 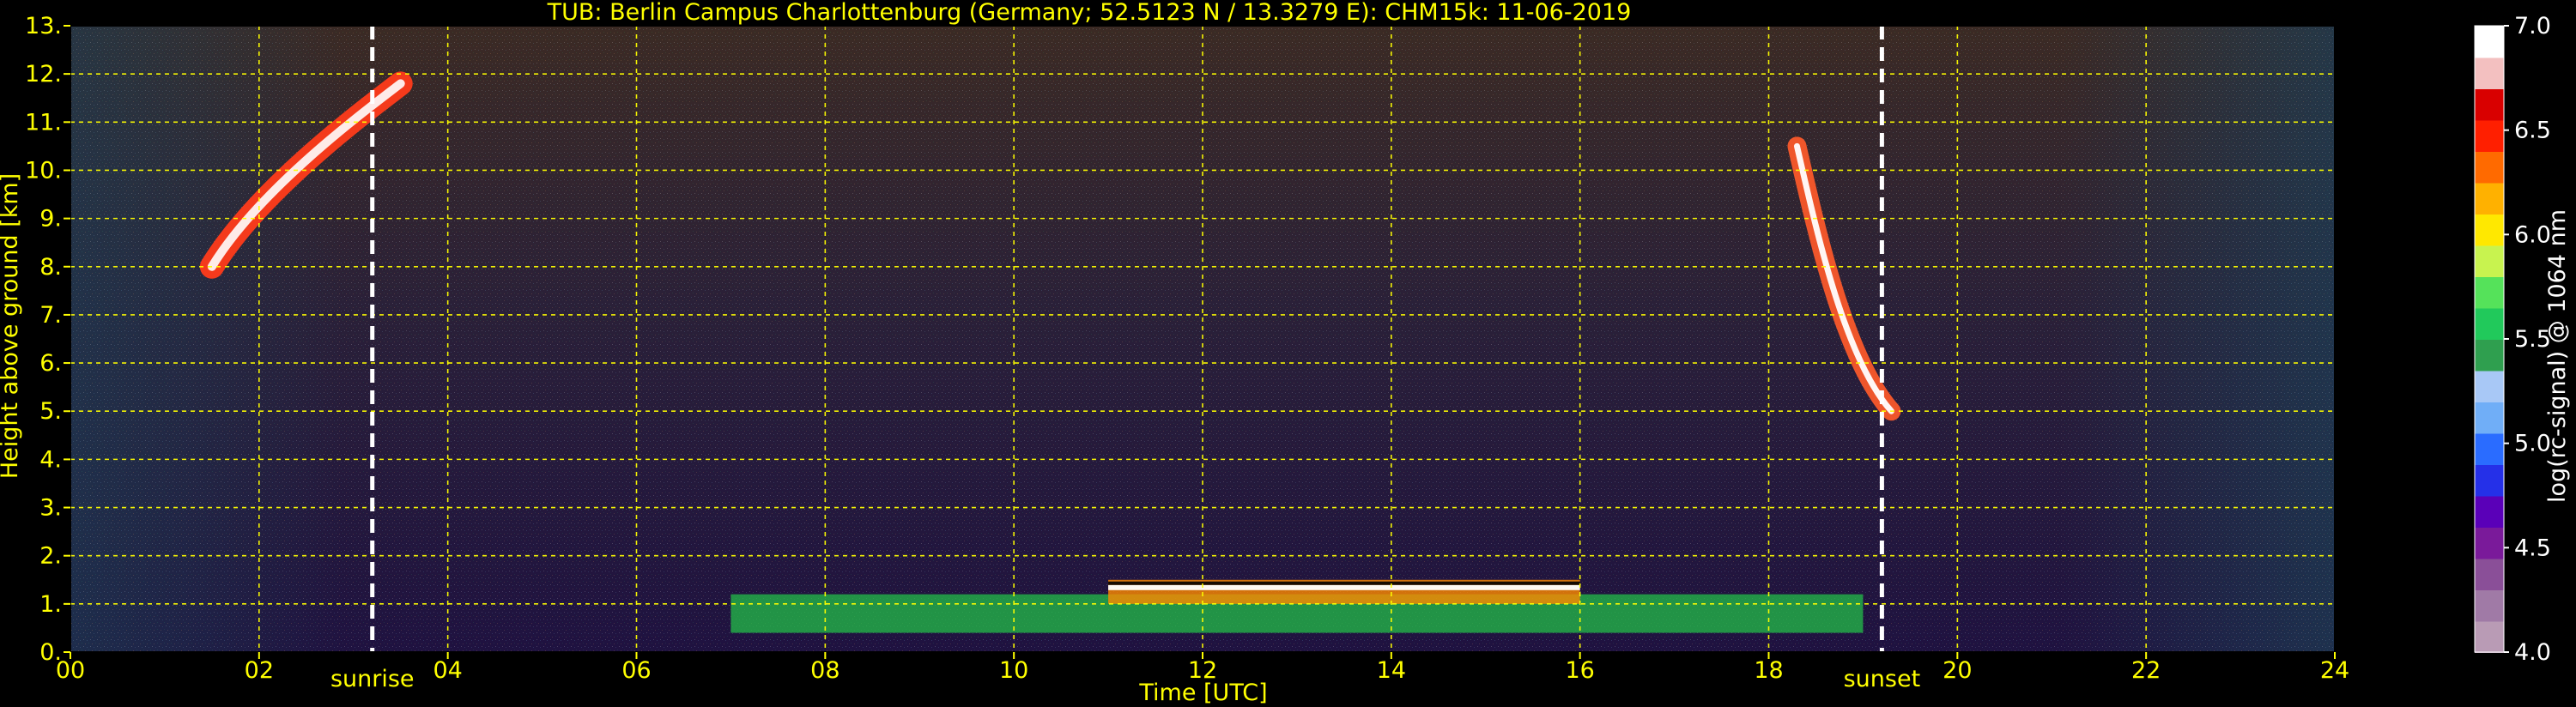 What do you see at coordinates (372, 679) in the screenshot?
I see `sunrise-label: sunrise` at bounding box center [372, 679].